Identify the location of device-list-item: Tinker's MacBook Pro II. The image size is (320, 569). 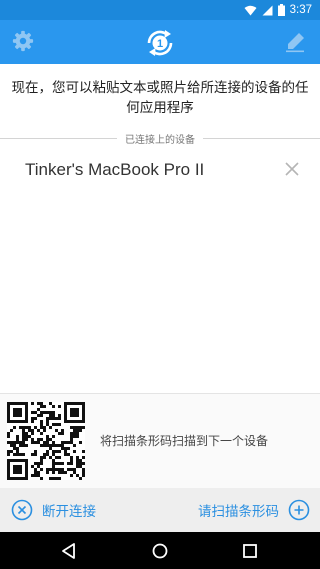
(160, 170).